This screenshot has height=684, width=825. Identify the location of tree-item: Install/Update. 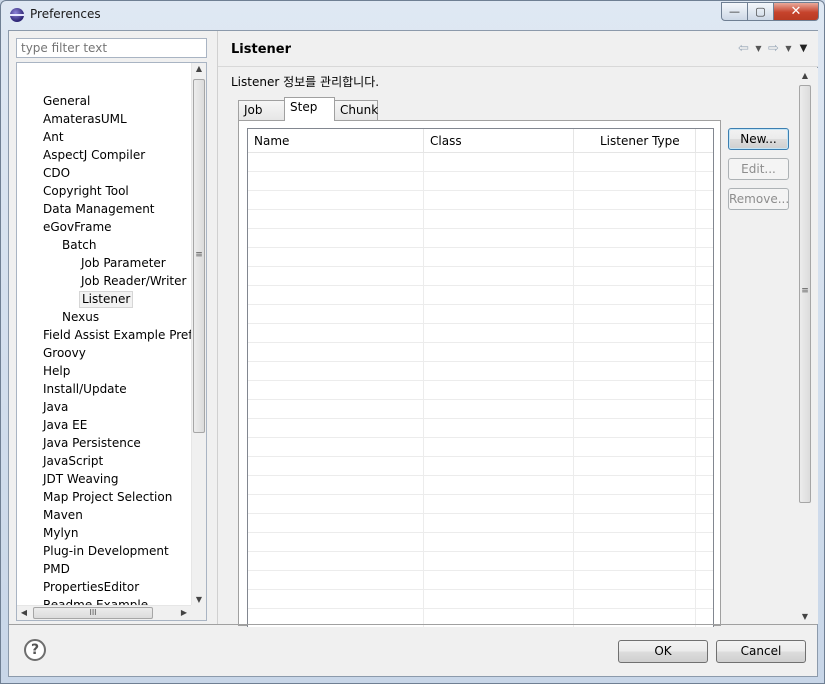
(85, 389).